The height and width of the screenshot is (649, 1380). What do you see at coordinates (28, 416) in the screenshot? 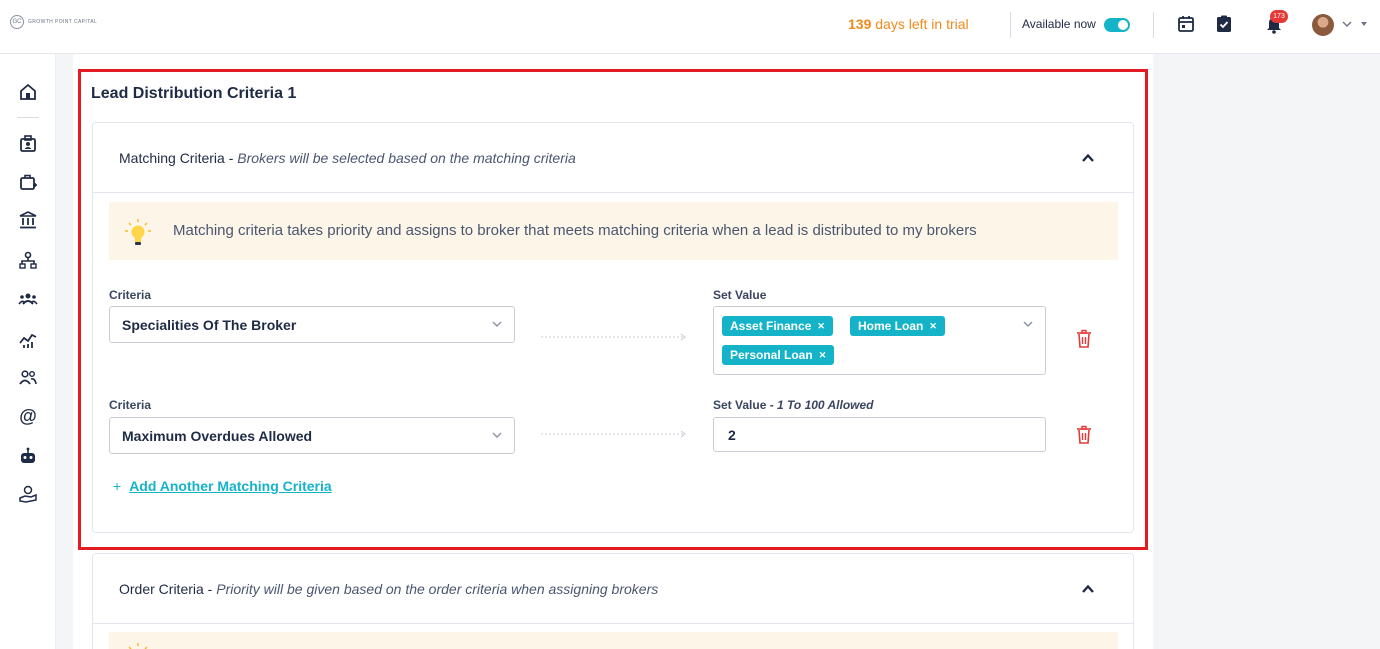
I see `at-sign-icon: @` at bounding box center [28, 416].